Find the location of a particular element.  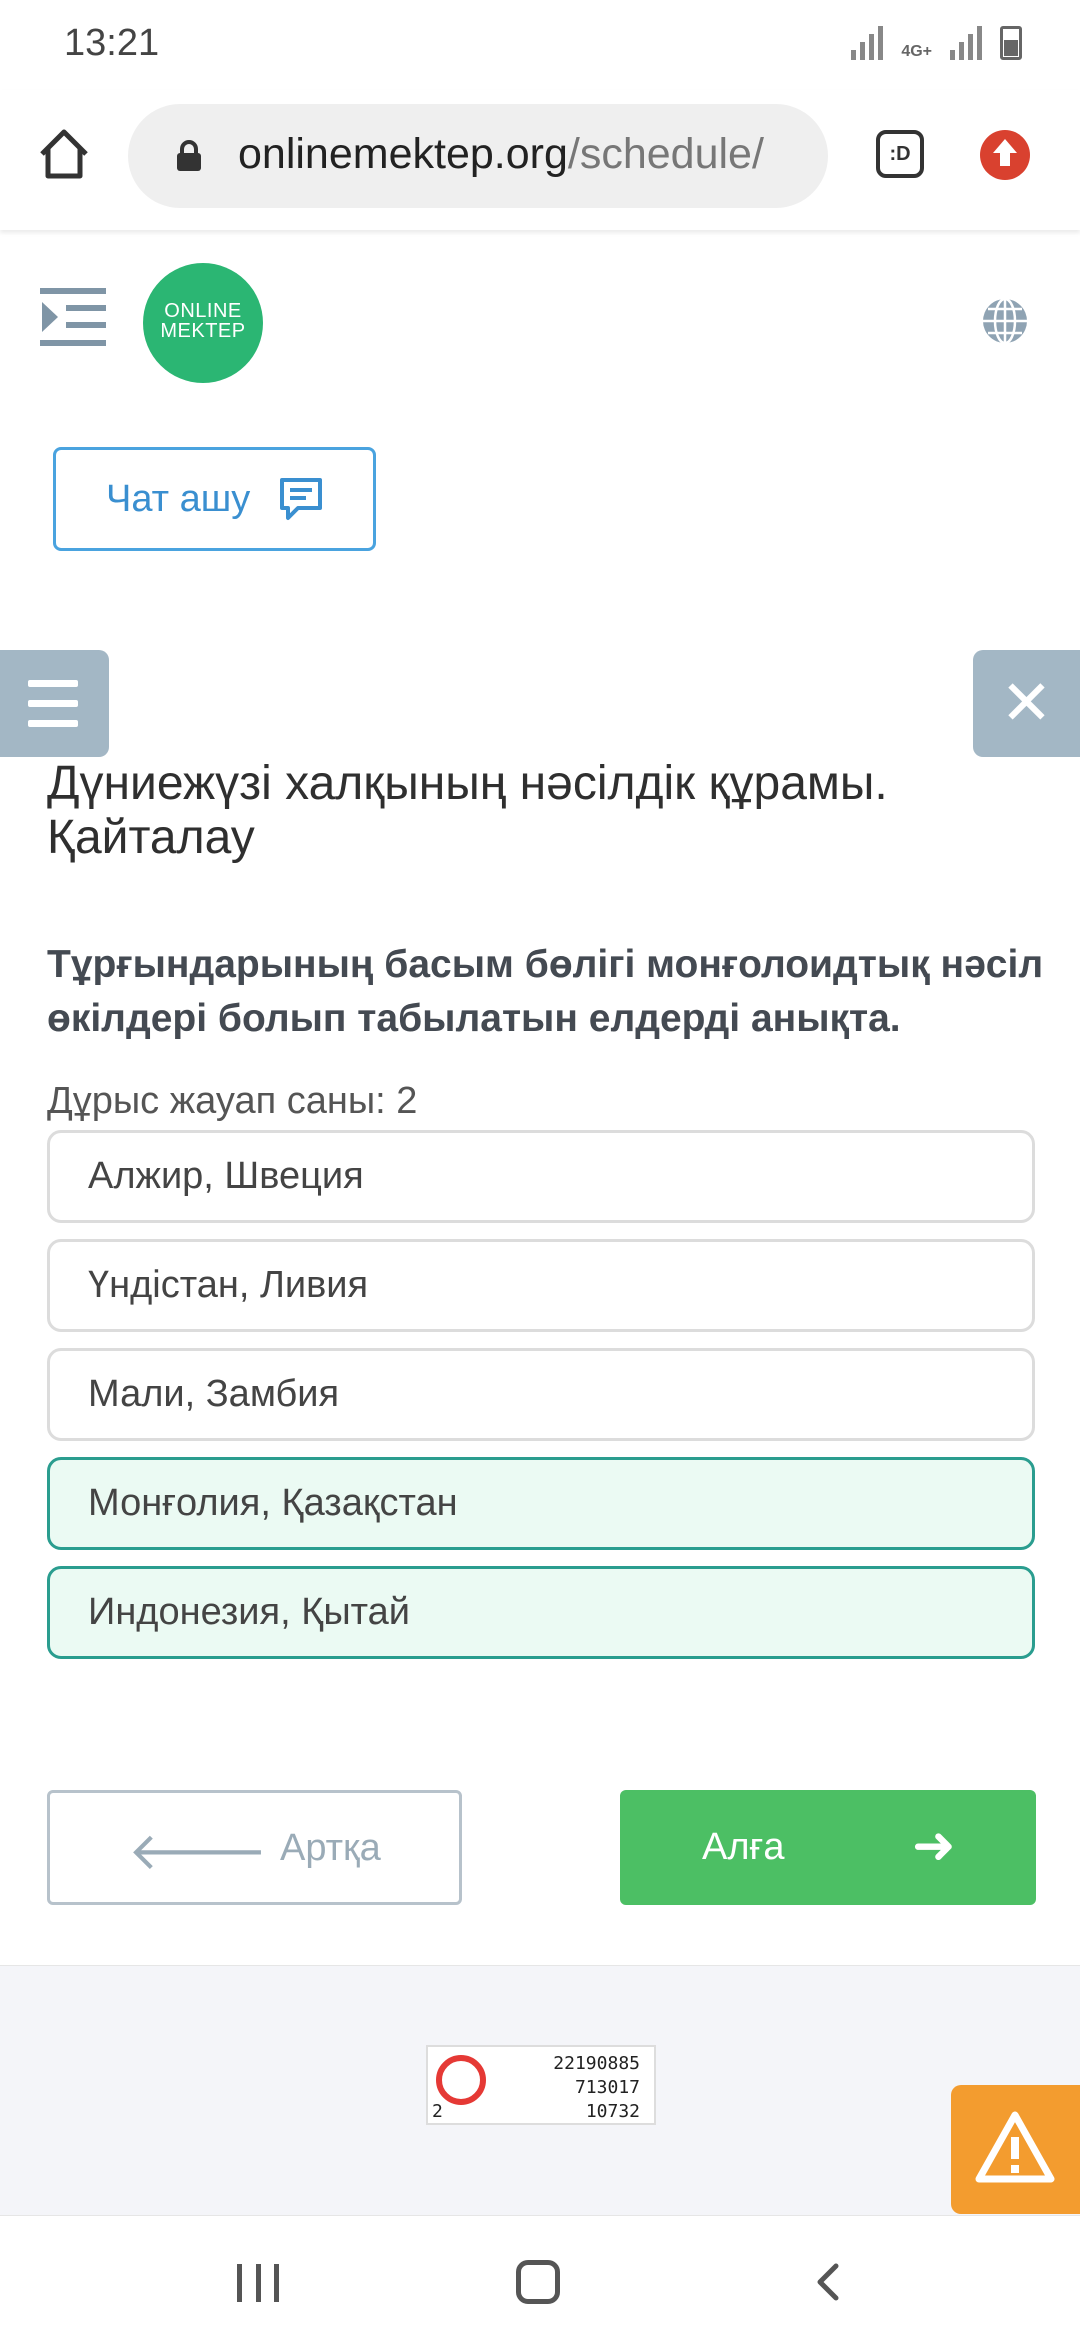

report-problem-button is located at coordinates (1015, 2149).